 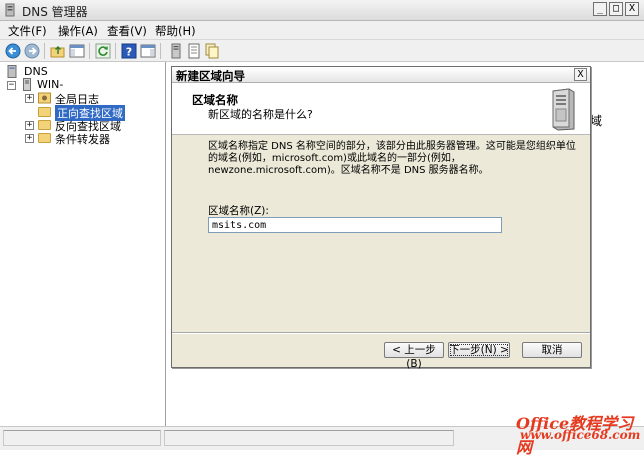 What do you see at coordinates (580, 74) in the screenshot?
I see `wizard-close-button: X` at bounding box center [580, 74].